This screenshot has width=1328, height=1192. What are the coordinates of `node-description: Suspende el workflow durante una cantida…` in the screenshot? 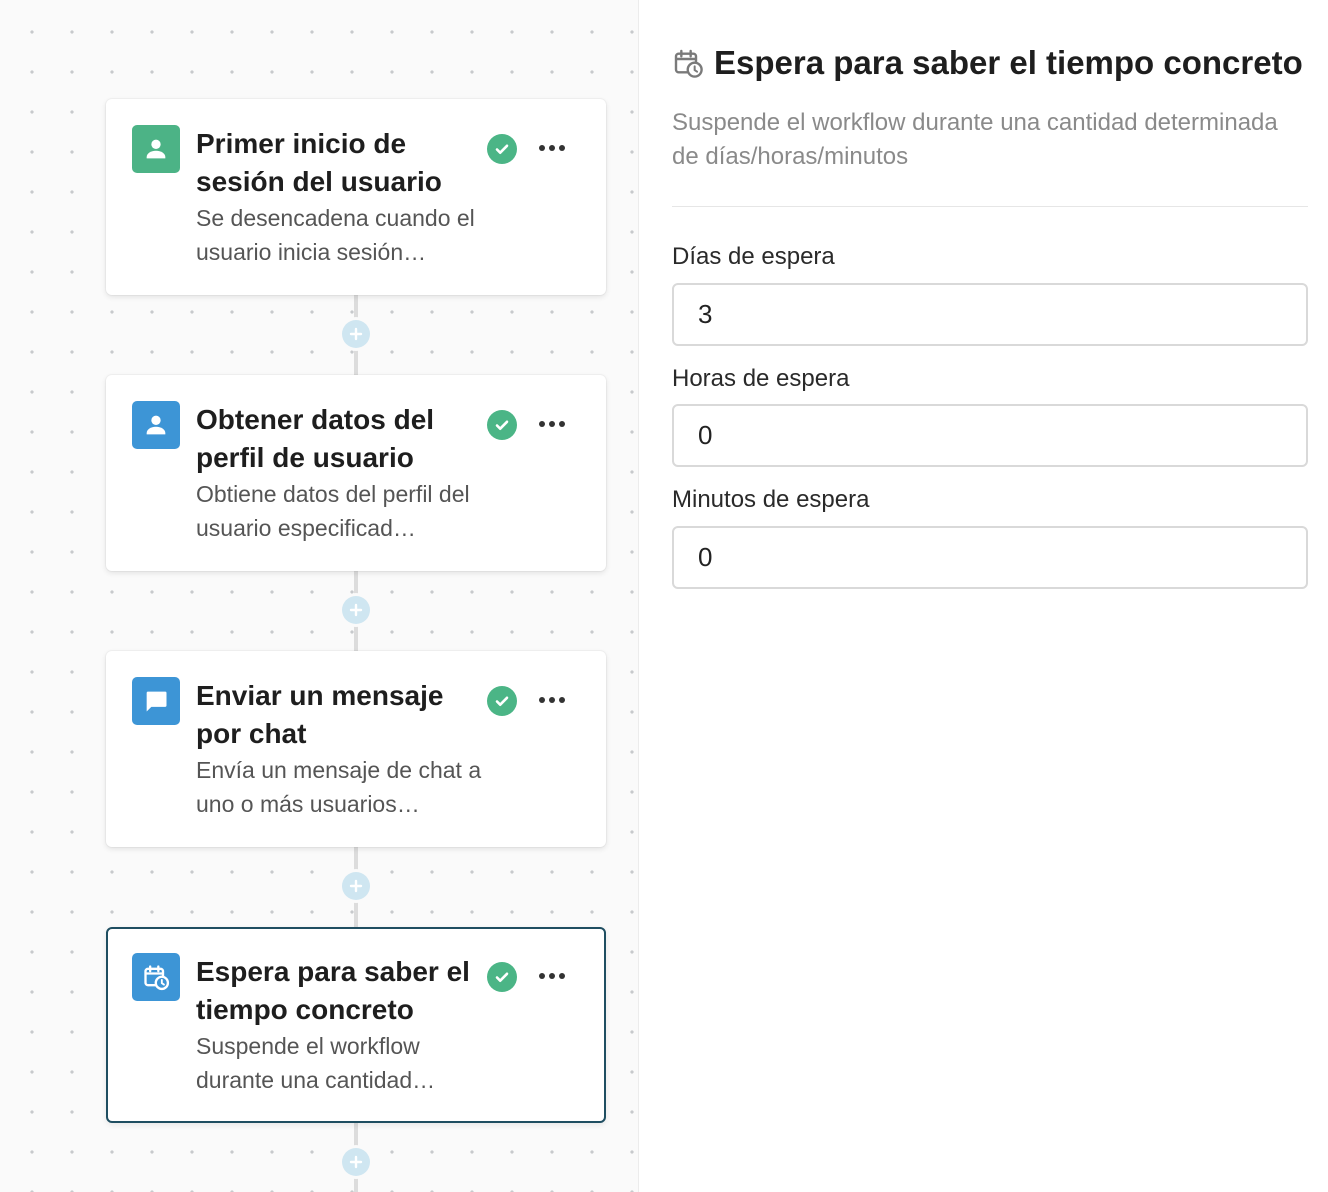 It's located at (316, 1063).